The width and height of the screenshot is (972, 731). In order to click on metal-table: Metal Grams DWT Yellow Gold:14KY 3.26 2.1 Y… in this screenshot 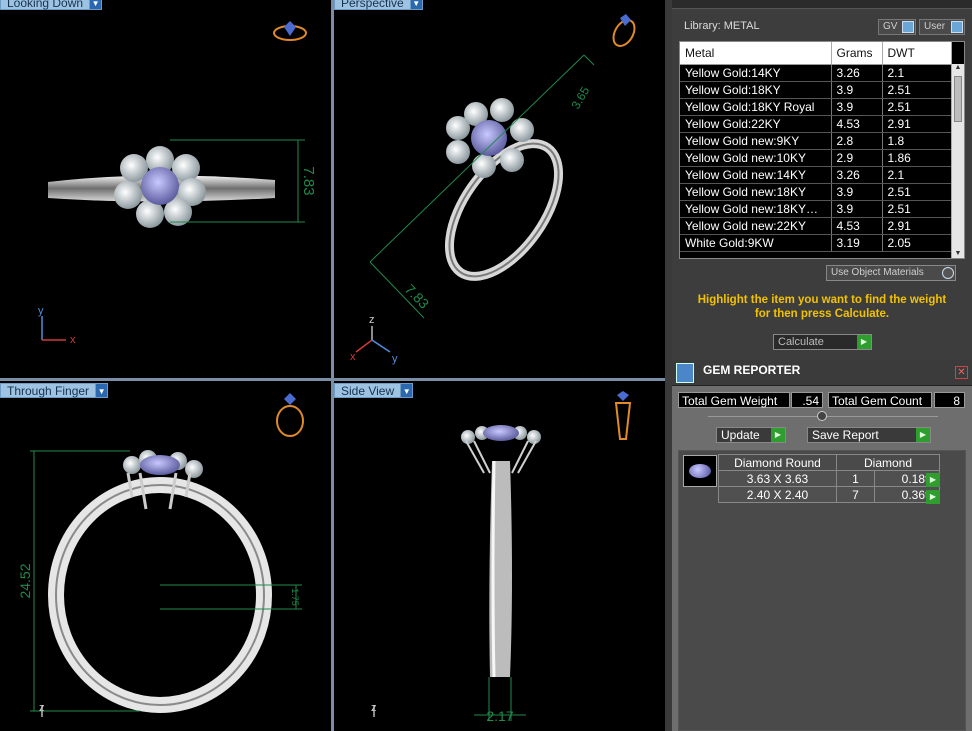, I will do `click(816, 147)`.